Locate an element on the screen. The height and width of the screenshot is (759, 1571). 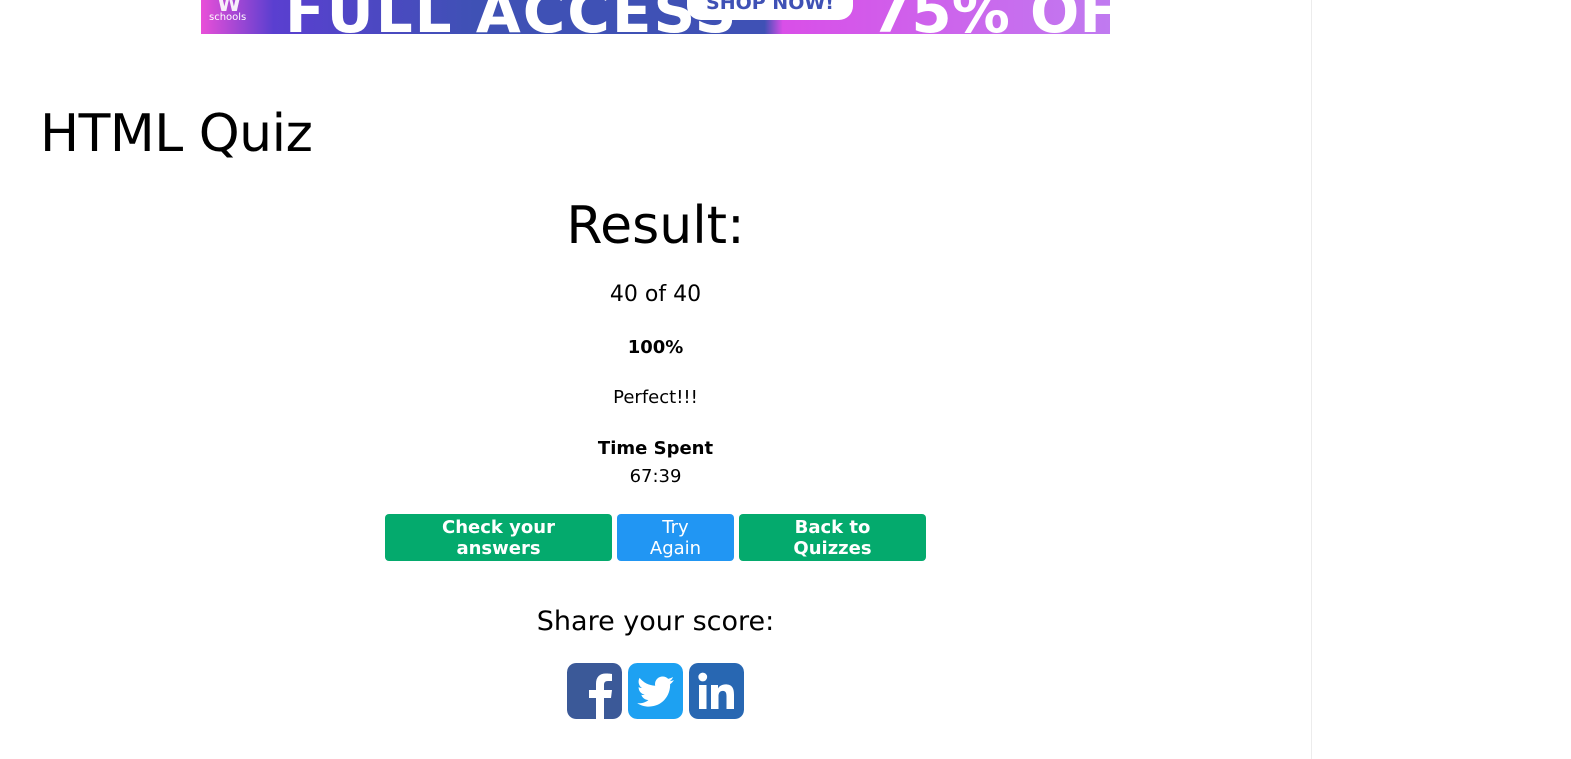
back-to-quizzes-button: Back to Quizzes is located at coordinates (832, 537).